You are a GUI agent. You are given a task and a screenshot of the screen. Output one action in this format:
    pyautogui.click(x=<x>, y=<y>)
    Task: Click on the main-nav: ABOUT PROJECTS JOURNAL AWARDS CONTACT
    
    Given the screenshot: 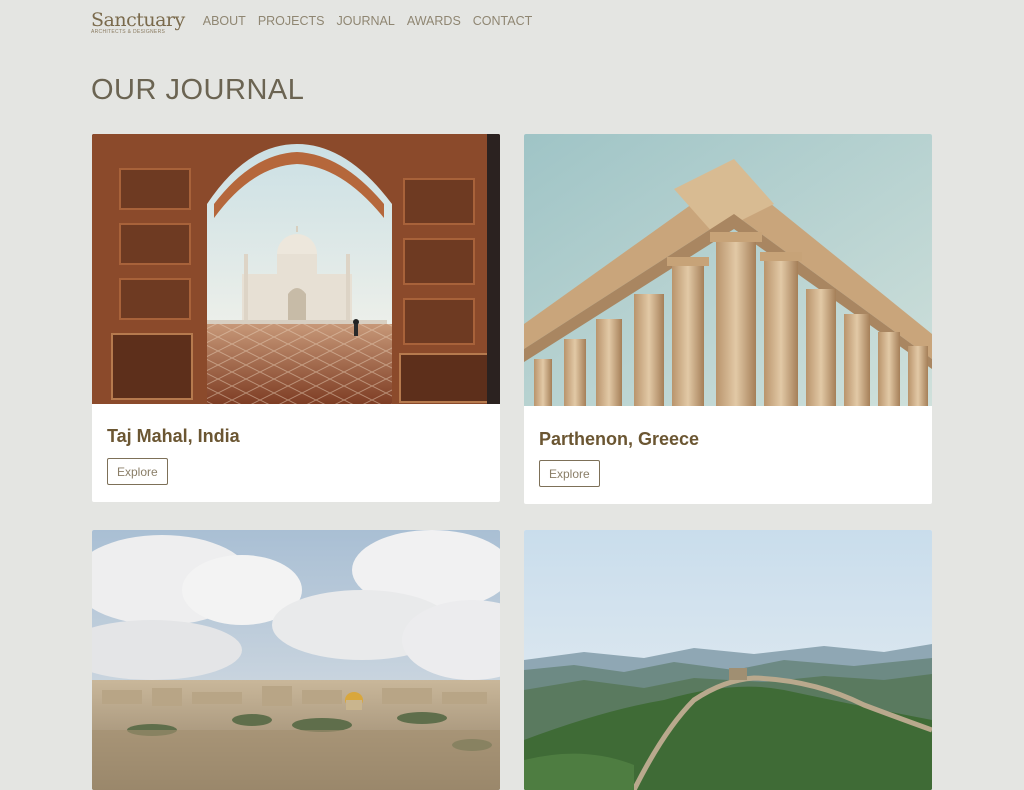 What is the action you would take?
    pyautogui.click(x=368, y=21)
    